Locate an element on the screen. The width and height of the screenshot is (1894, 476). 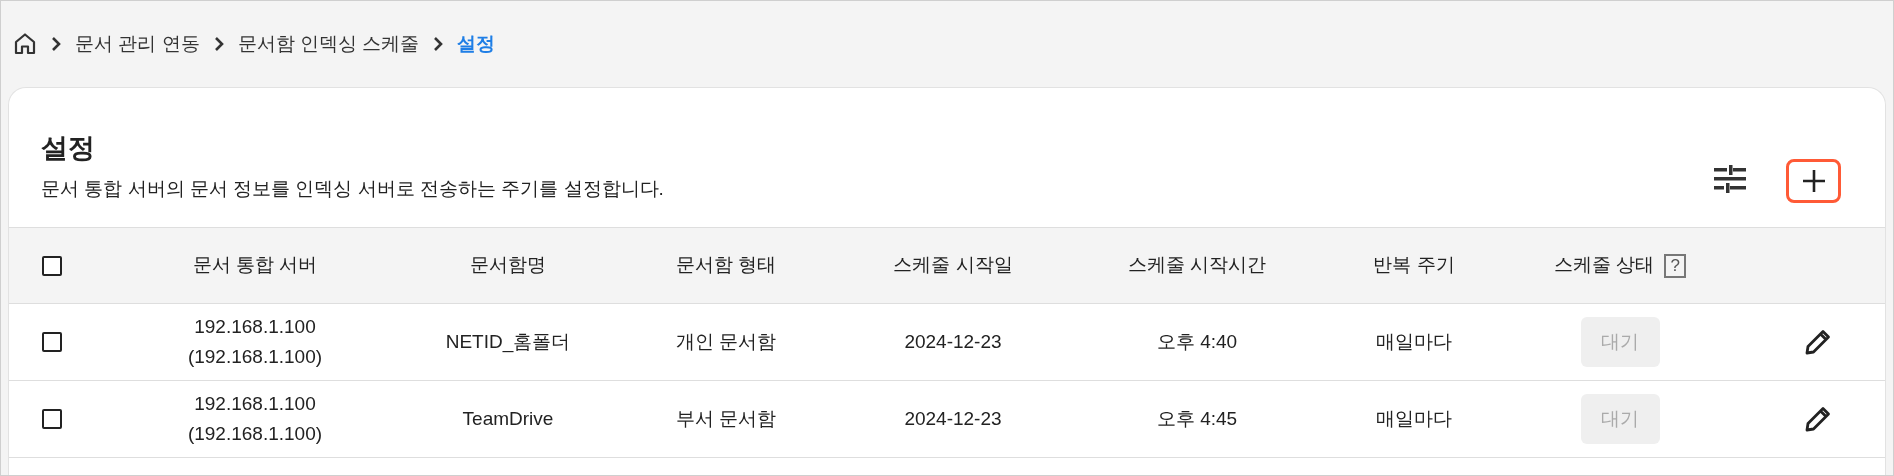
plus-icon is located at coordinates (1813, 181).